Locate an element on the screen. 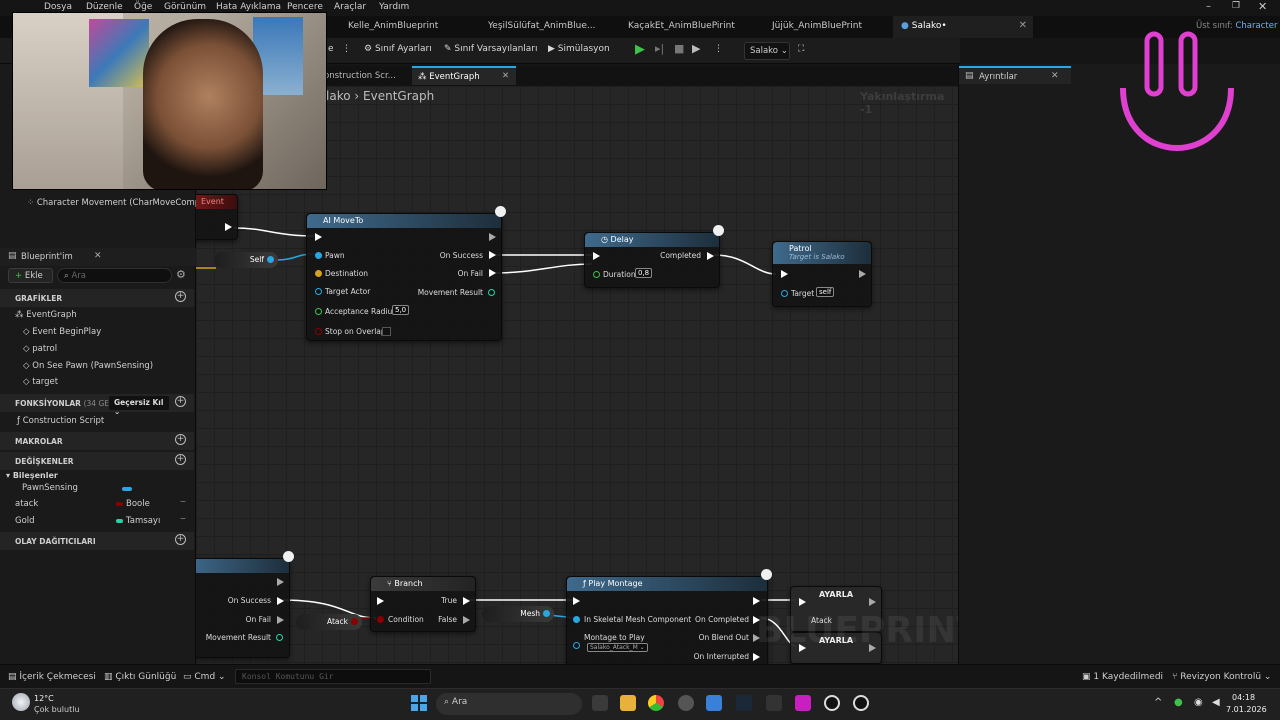  mic-icon: ● is located at coordinates (1178, 702).